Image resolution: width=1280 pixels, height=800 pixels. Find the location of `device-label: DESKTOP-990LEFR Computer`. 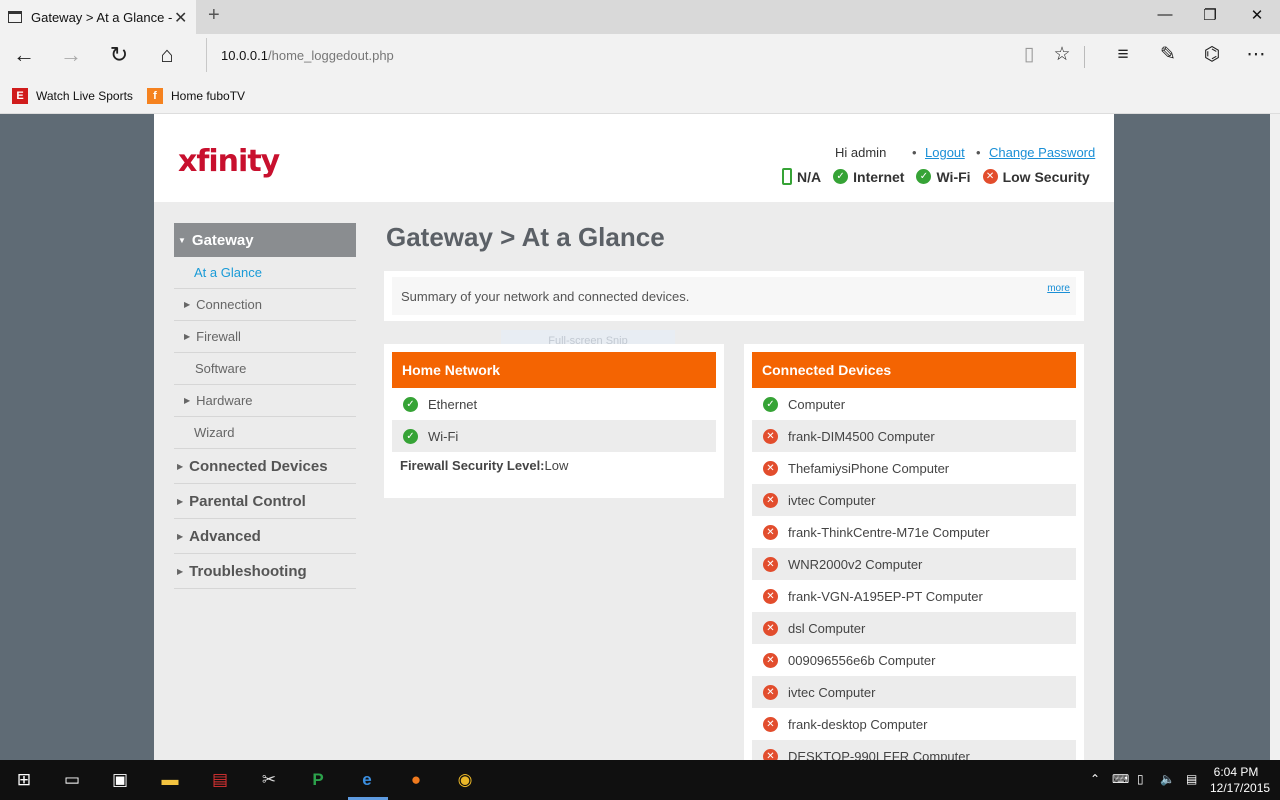

device-label: DESKTOP-990LEFR Computer is located at coordinates (879, 754).